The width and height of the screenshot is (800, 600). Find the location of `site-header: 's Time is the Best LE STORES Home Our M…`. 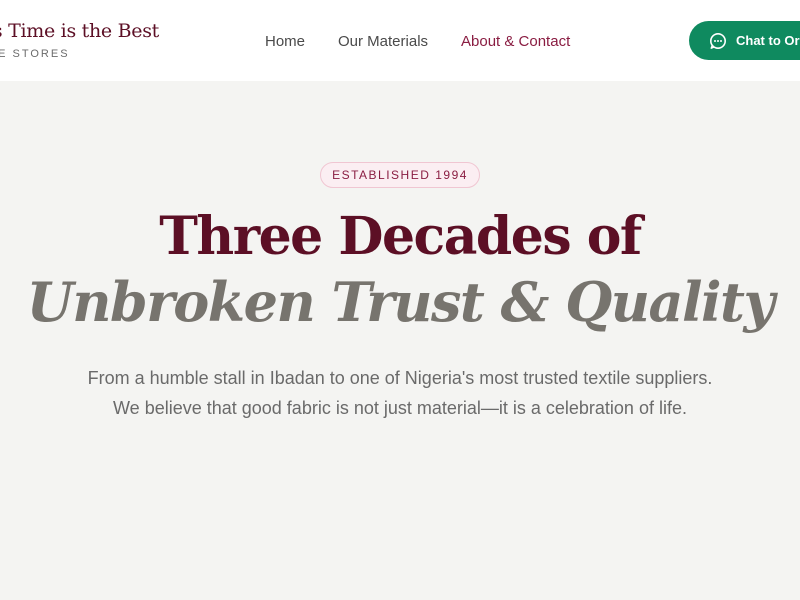

site-header: 's Time is the Best LE STORES Home Our M… is located at coordinates (400, 40).